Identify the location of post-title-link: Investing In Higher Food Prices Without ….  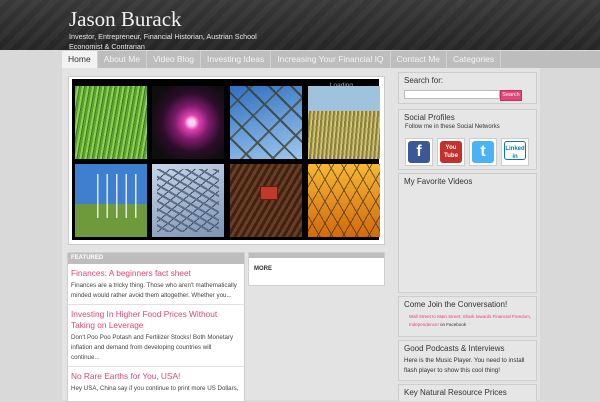
(156, 320).